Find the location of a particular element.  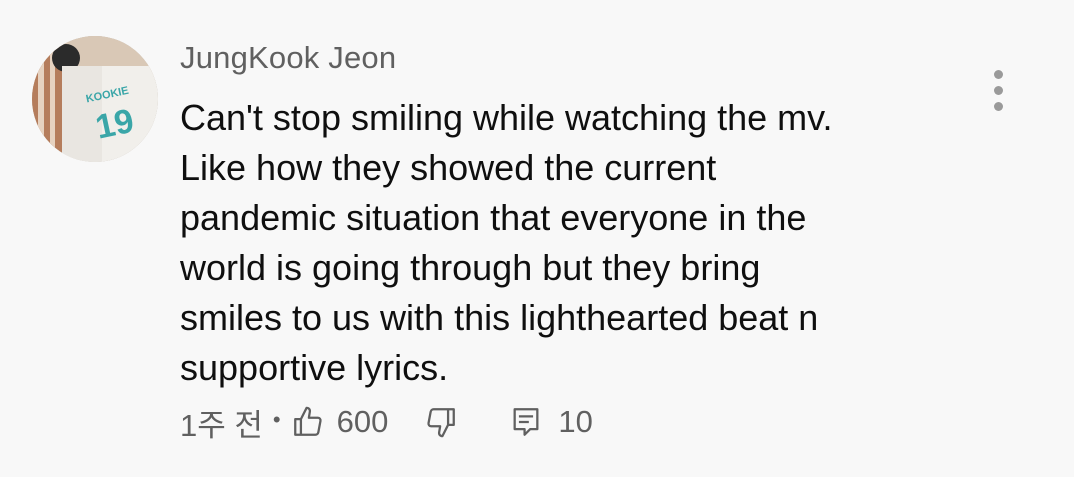

like-button: 600 is located at coordinates (358, 422).